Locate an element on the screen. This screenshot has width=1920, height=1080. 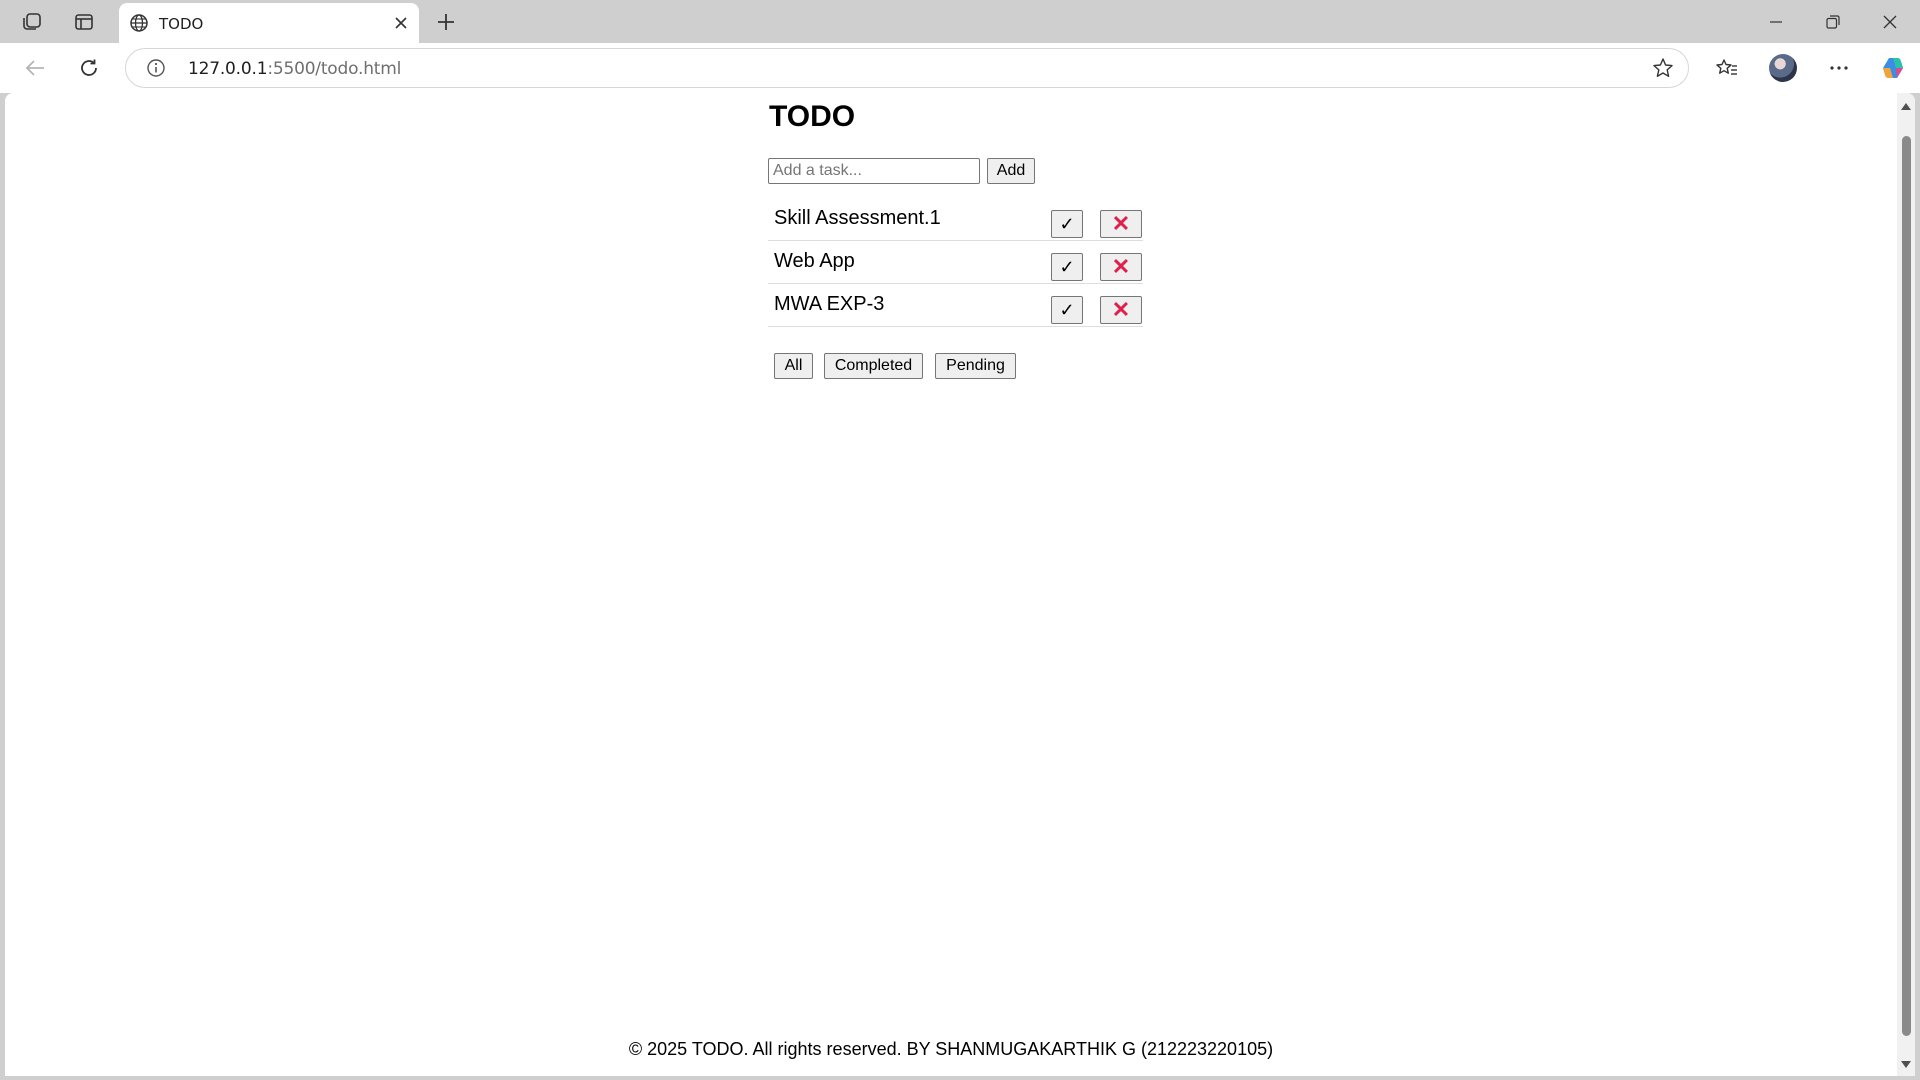
task-text: MWA EXP-3 is located at coordinates (829, 304).